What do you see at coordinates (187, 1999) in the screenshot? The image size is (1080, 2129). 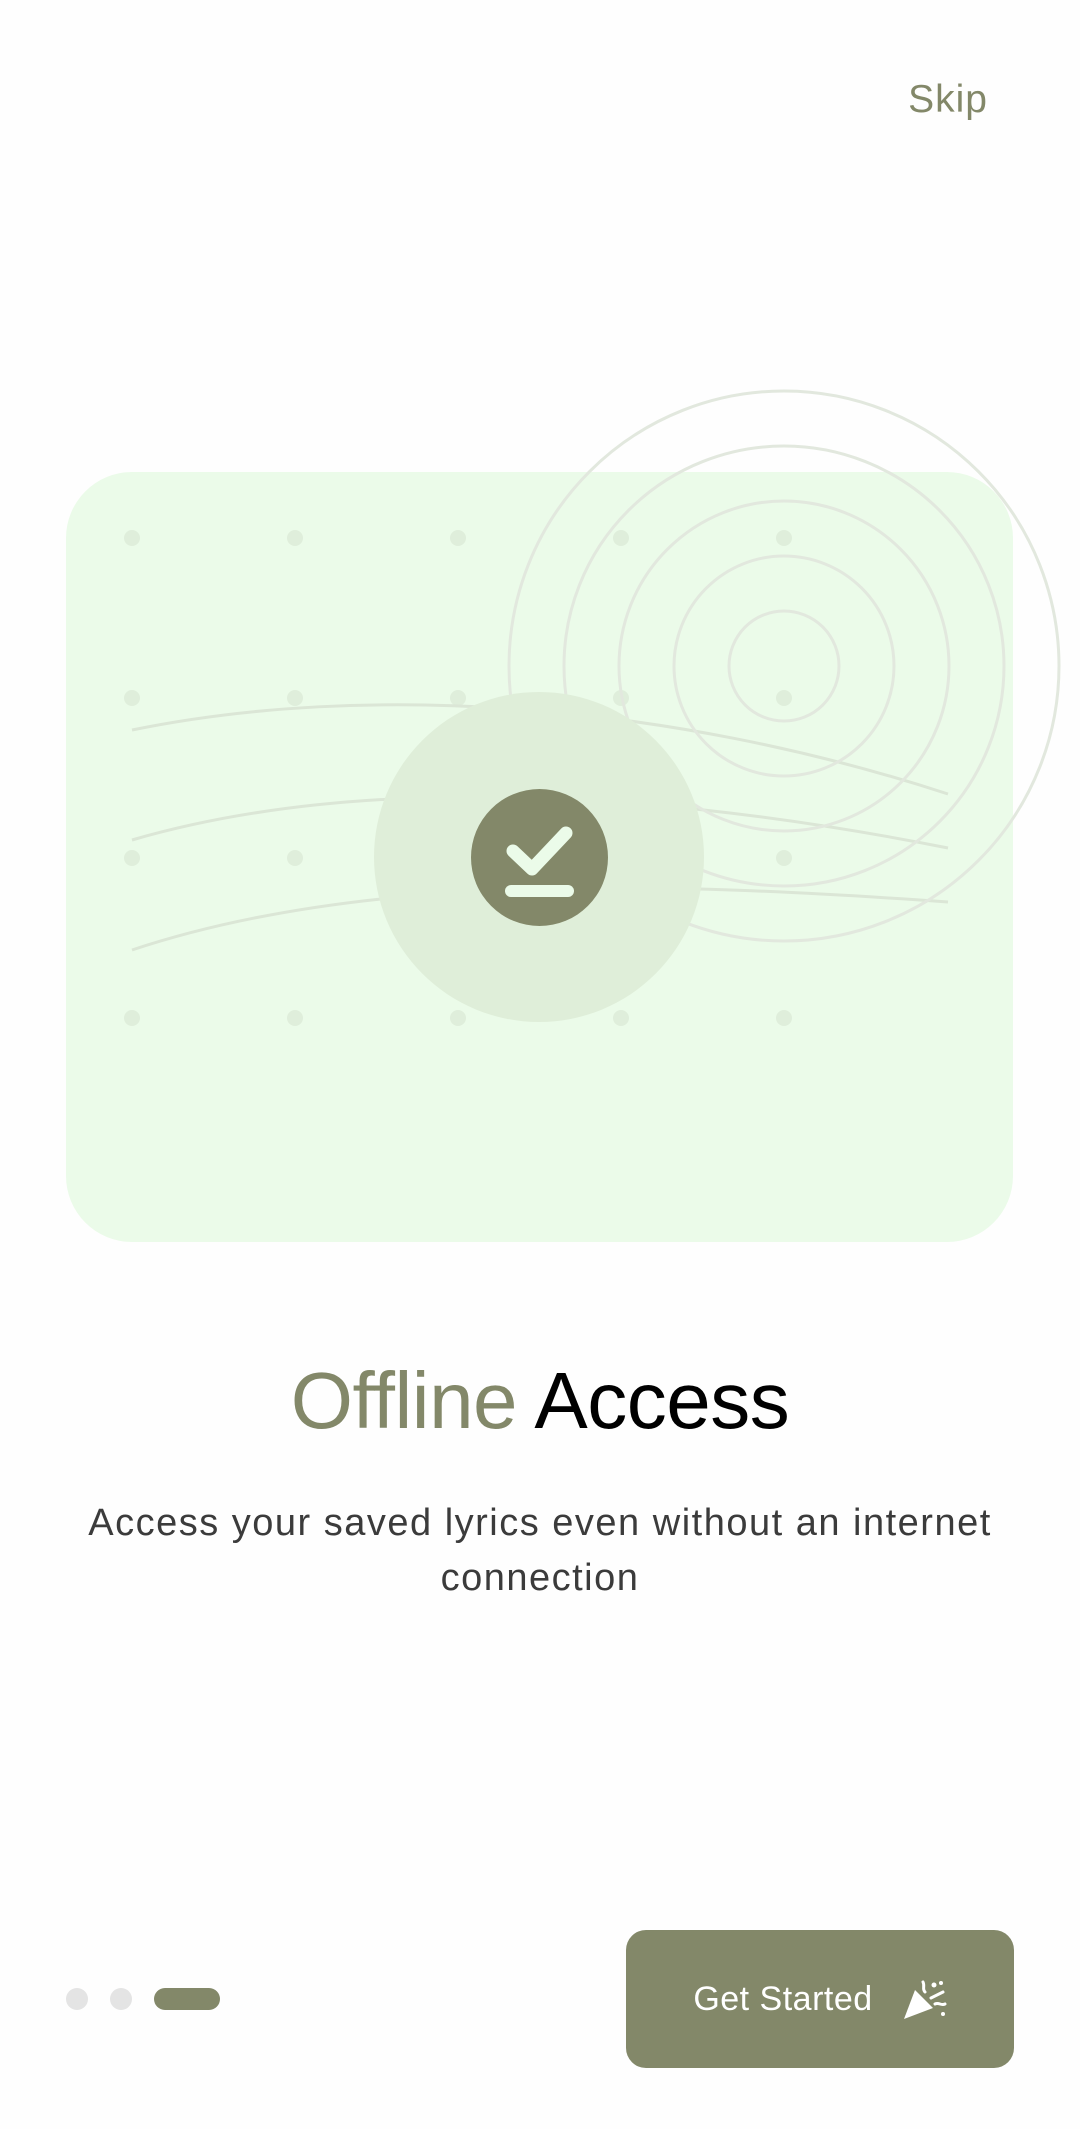 I see `page-dot-3-active` at bounding box center [187, 1999].